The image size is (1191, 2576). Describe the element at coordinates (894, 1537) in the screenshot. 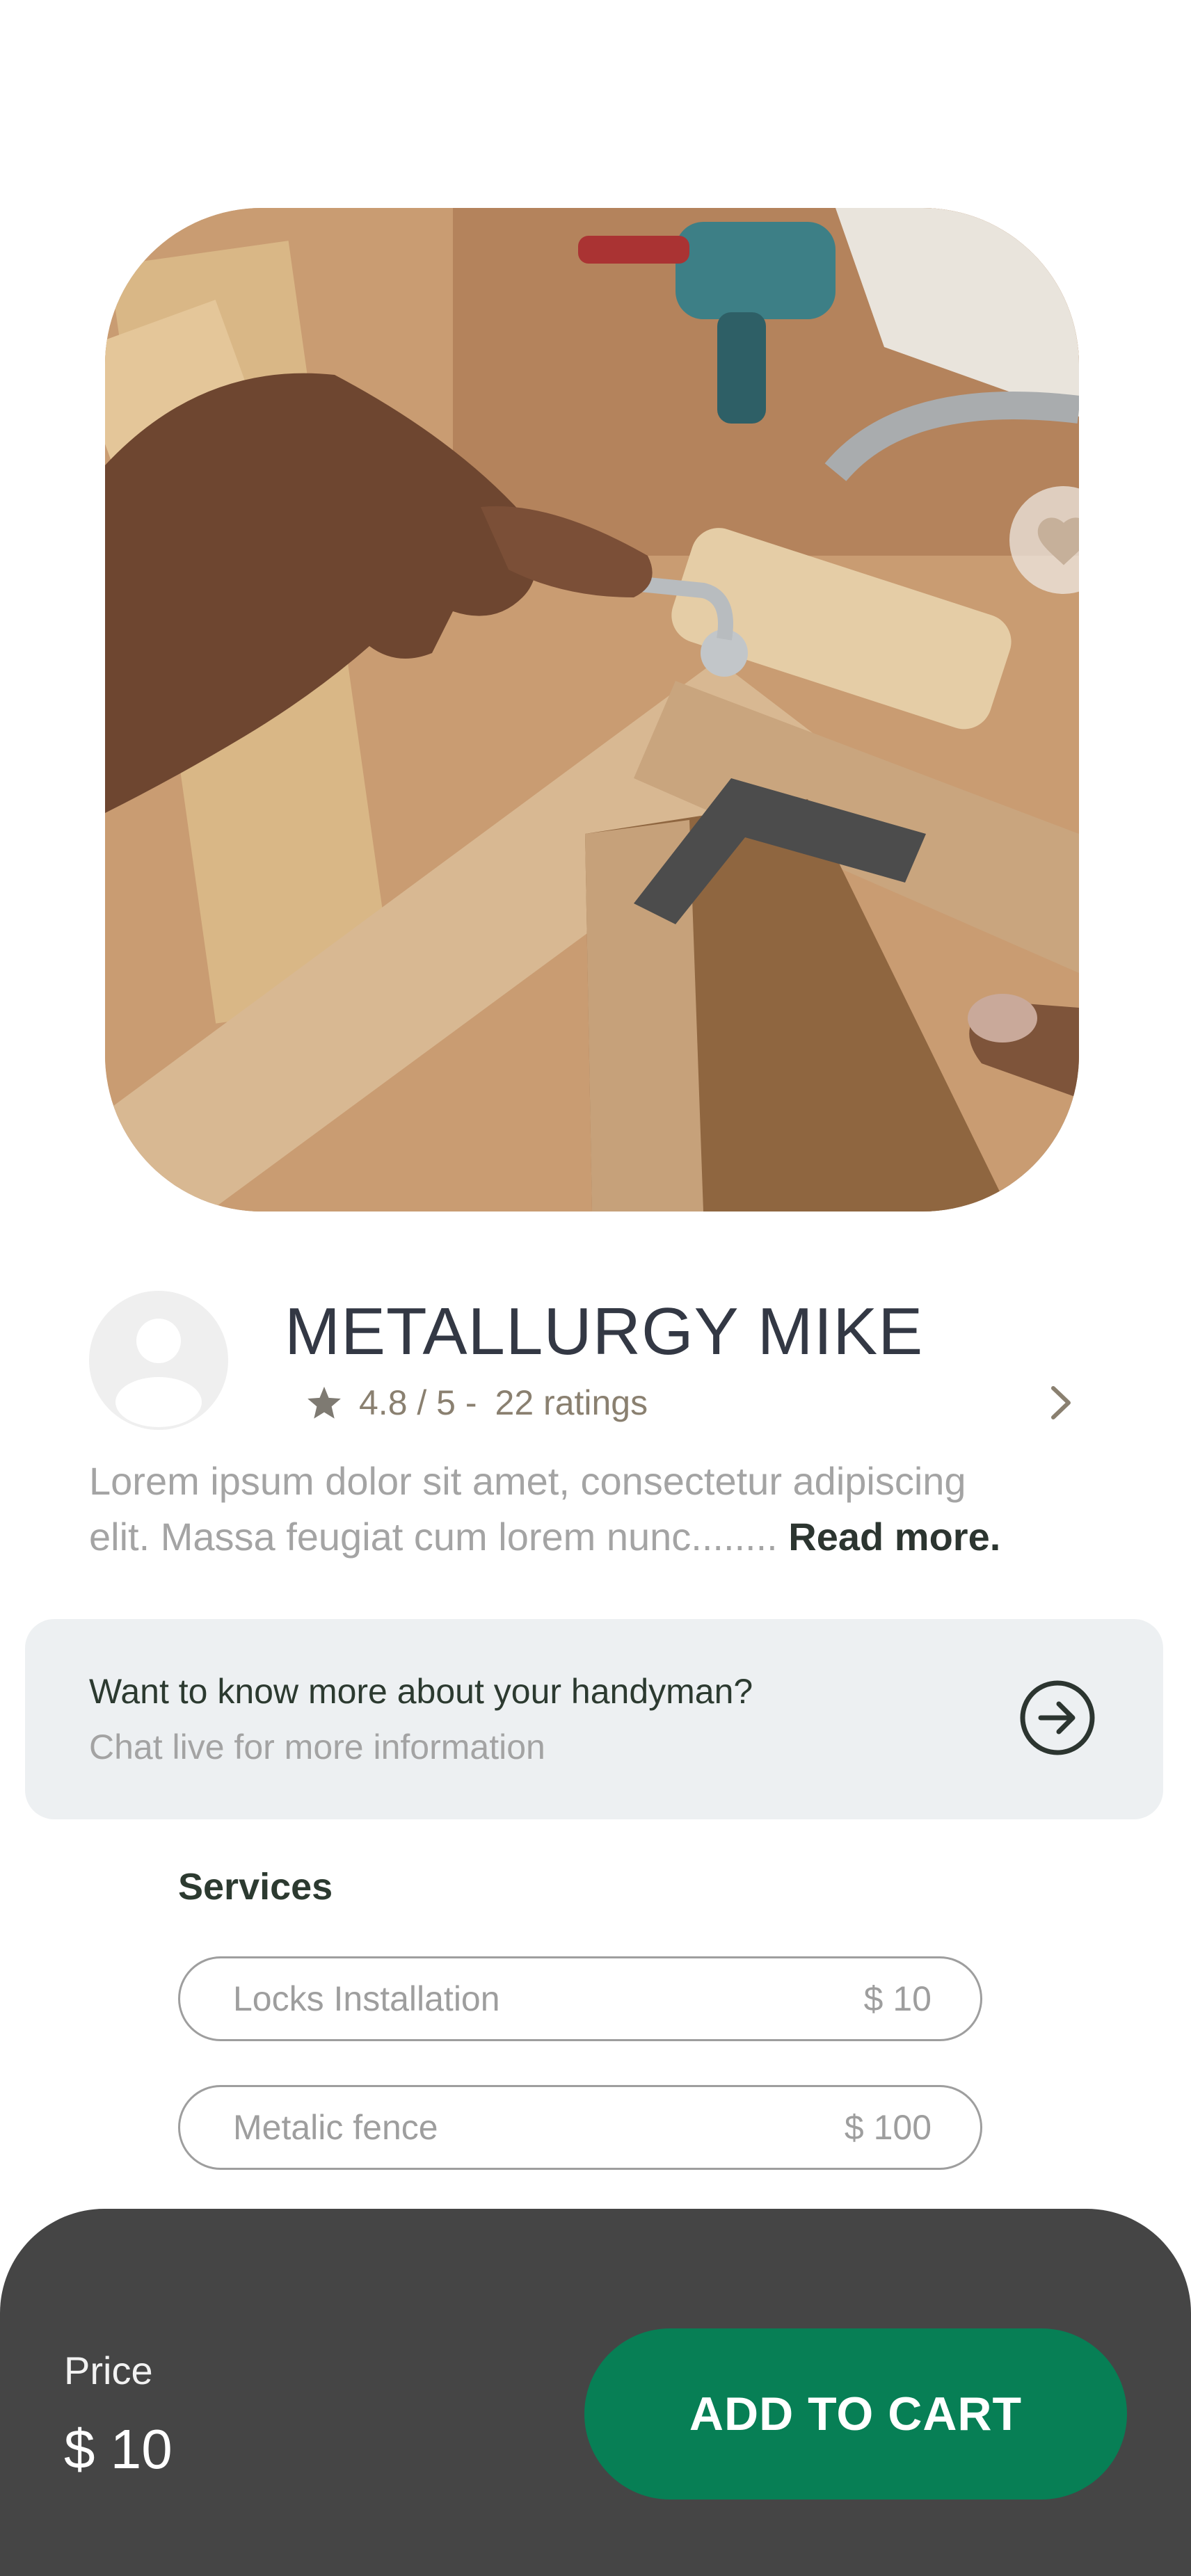

I see `read-more-link: Read more.` at that location.